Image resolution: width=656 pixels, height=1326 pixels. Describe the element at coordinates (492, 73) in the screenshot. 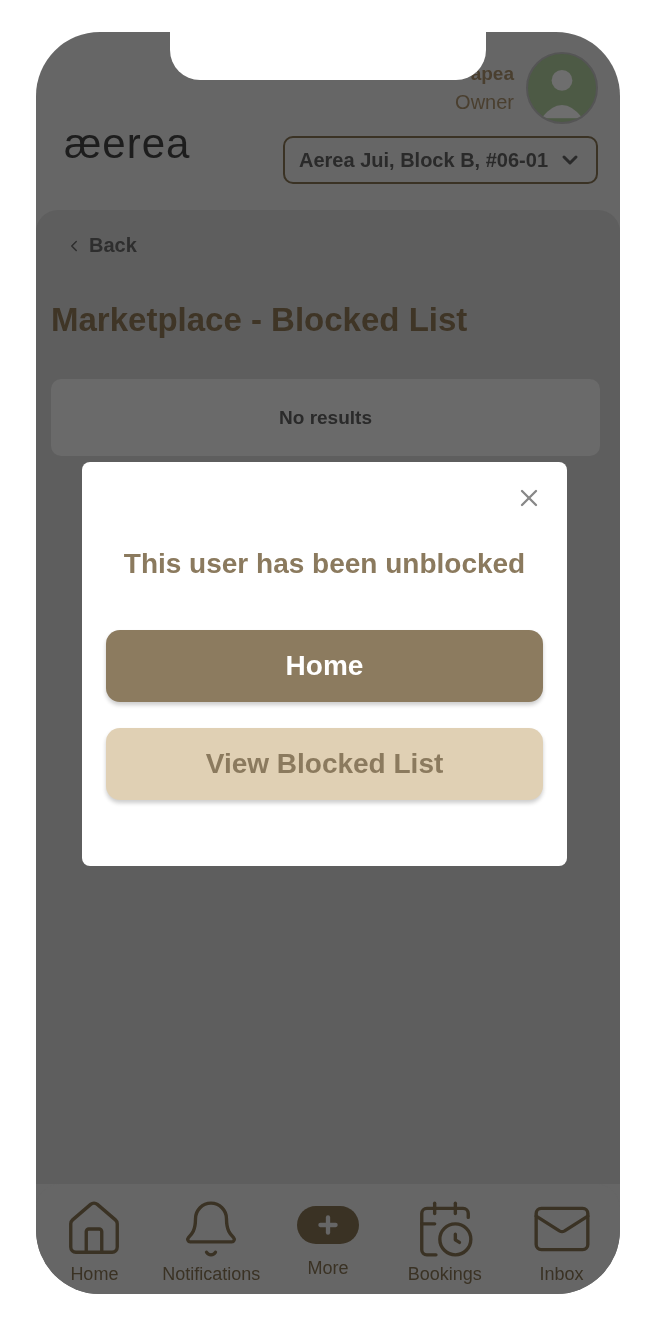

I see `user-name: apea` at that location.